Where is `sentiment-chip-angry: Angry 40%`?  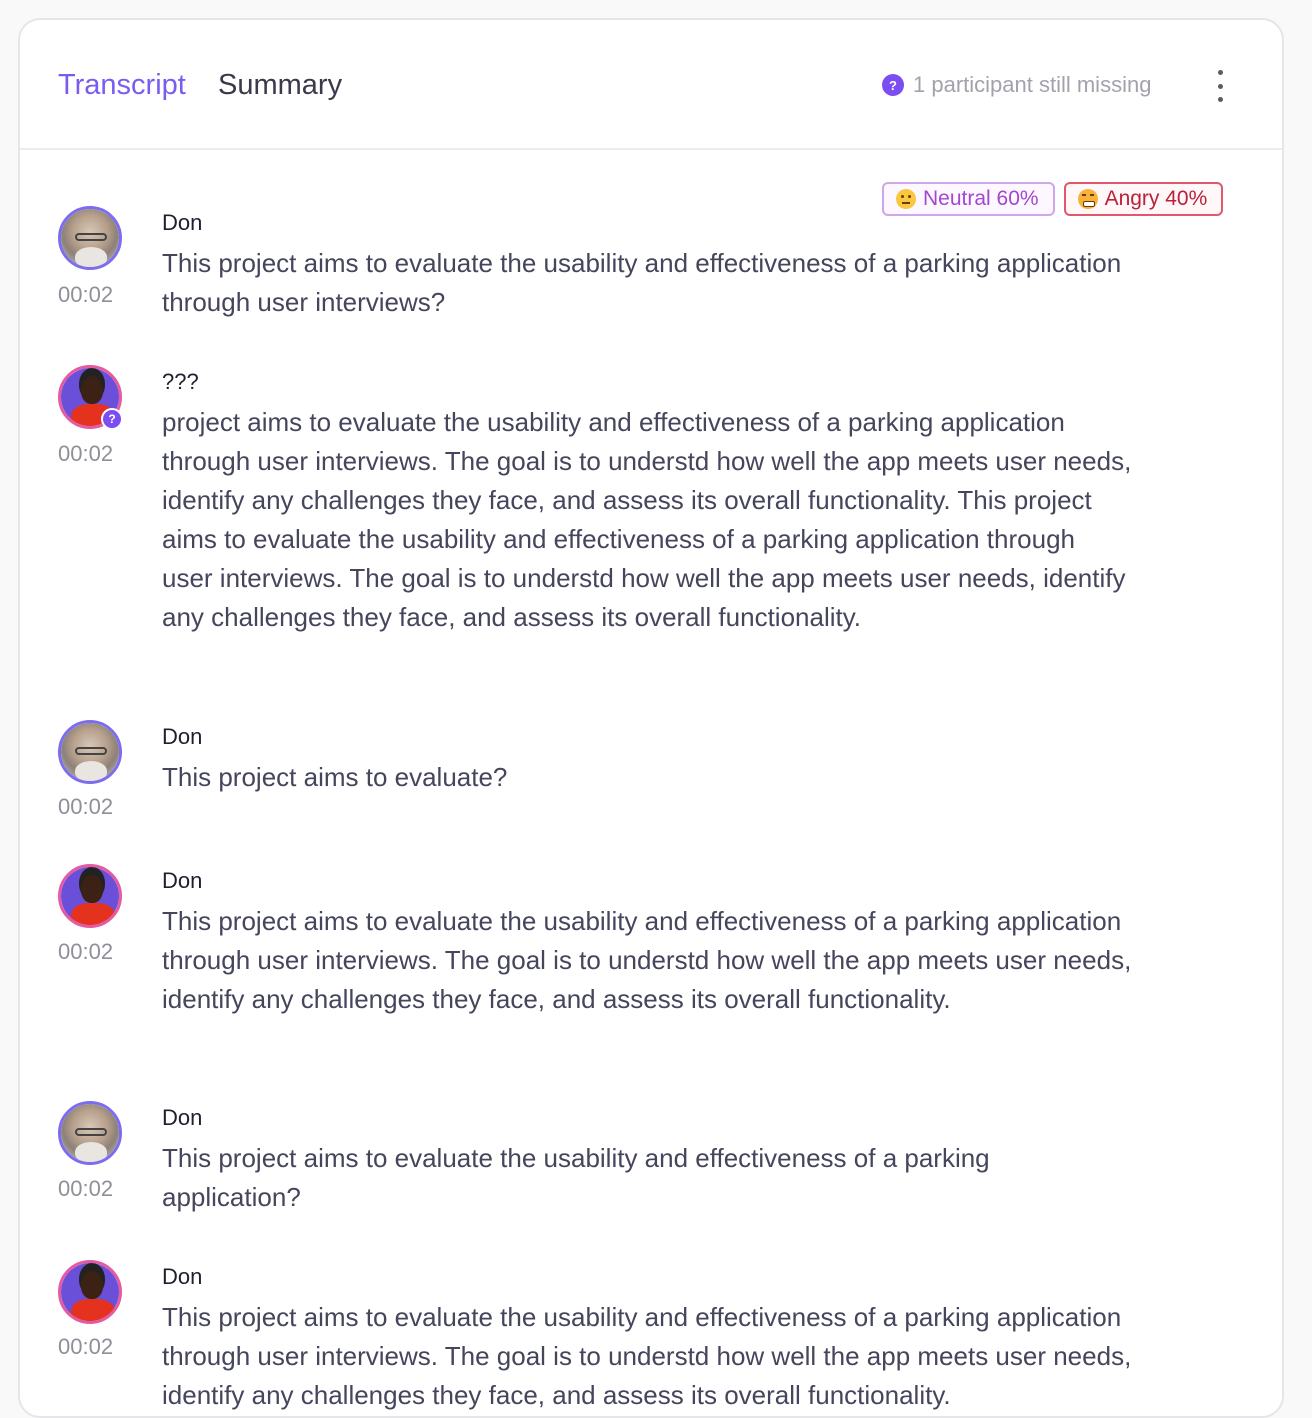 sentiment-chip-angry: Angry 40% is located at coordinates (1143, 199).